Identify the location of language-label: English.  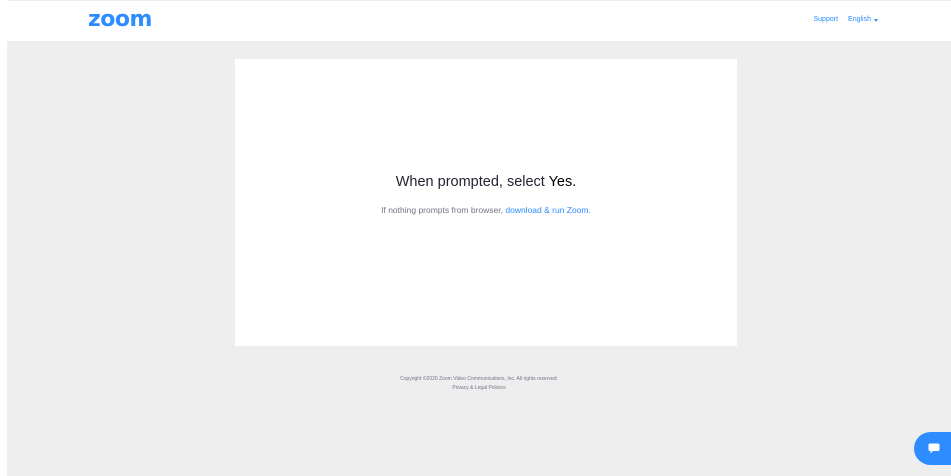
(859, 19).